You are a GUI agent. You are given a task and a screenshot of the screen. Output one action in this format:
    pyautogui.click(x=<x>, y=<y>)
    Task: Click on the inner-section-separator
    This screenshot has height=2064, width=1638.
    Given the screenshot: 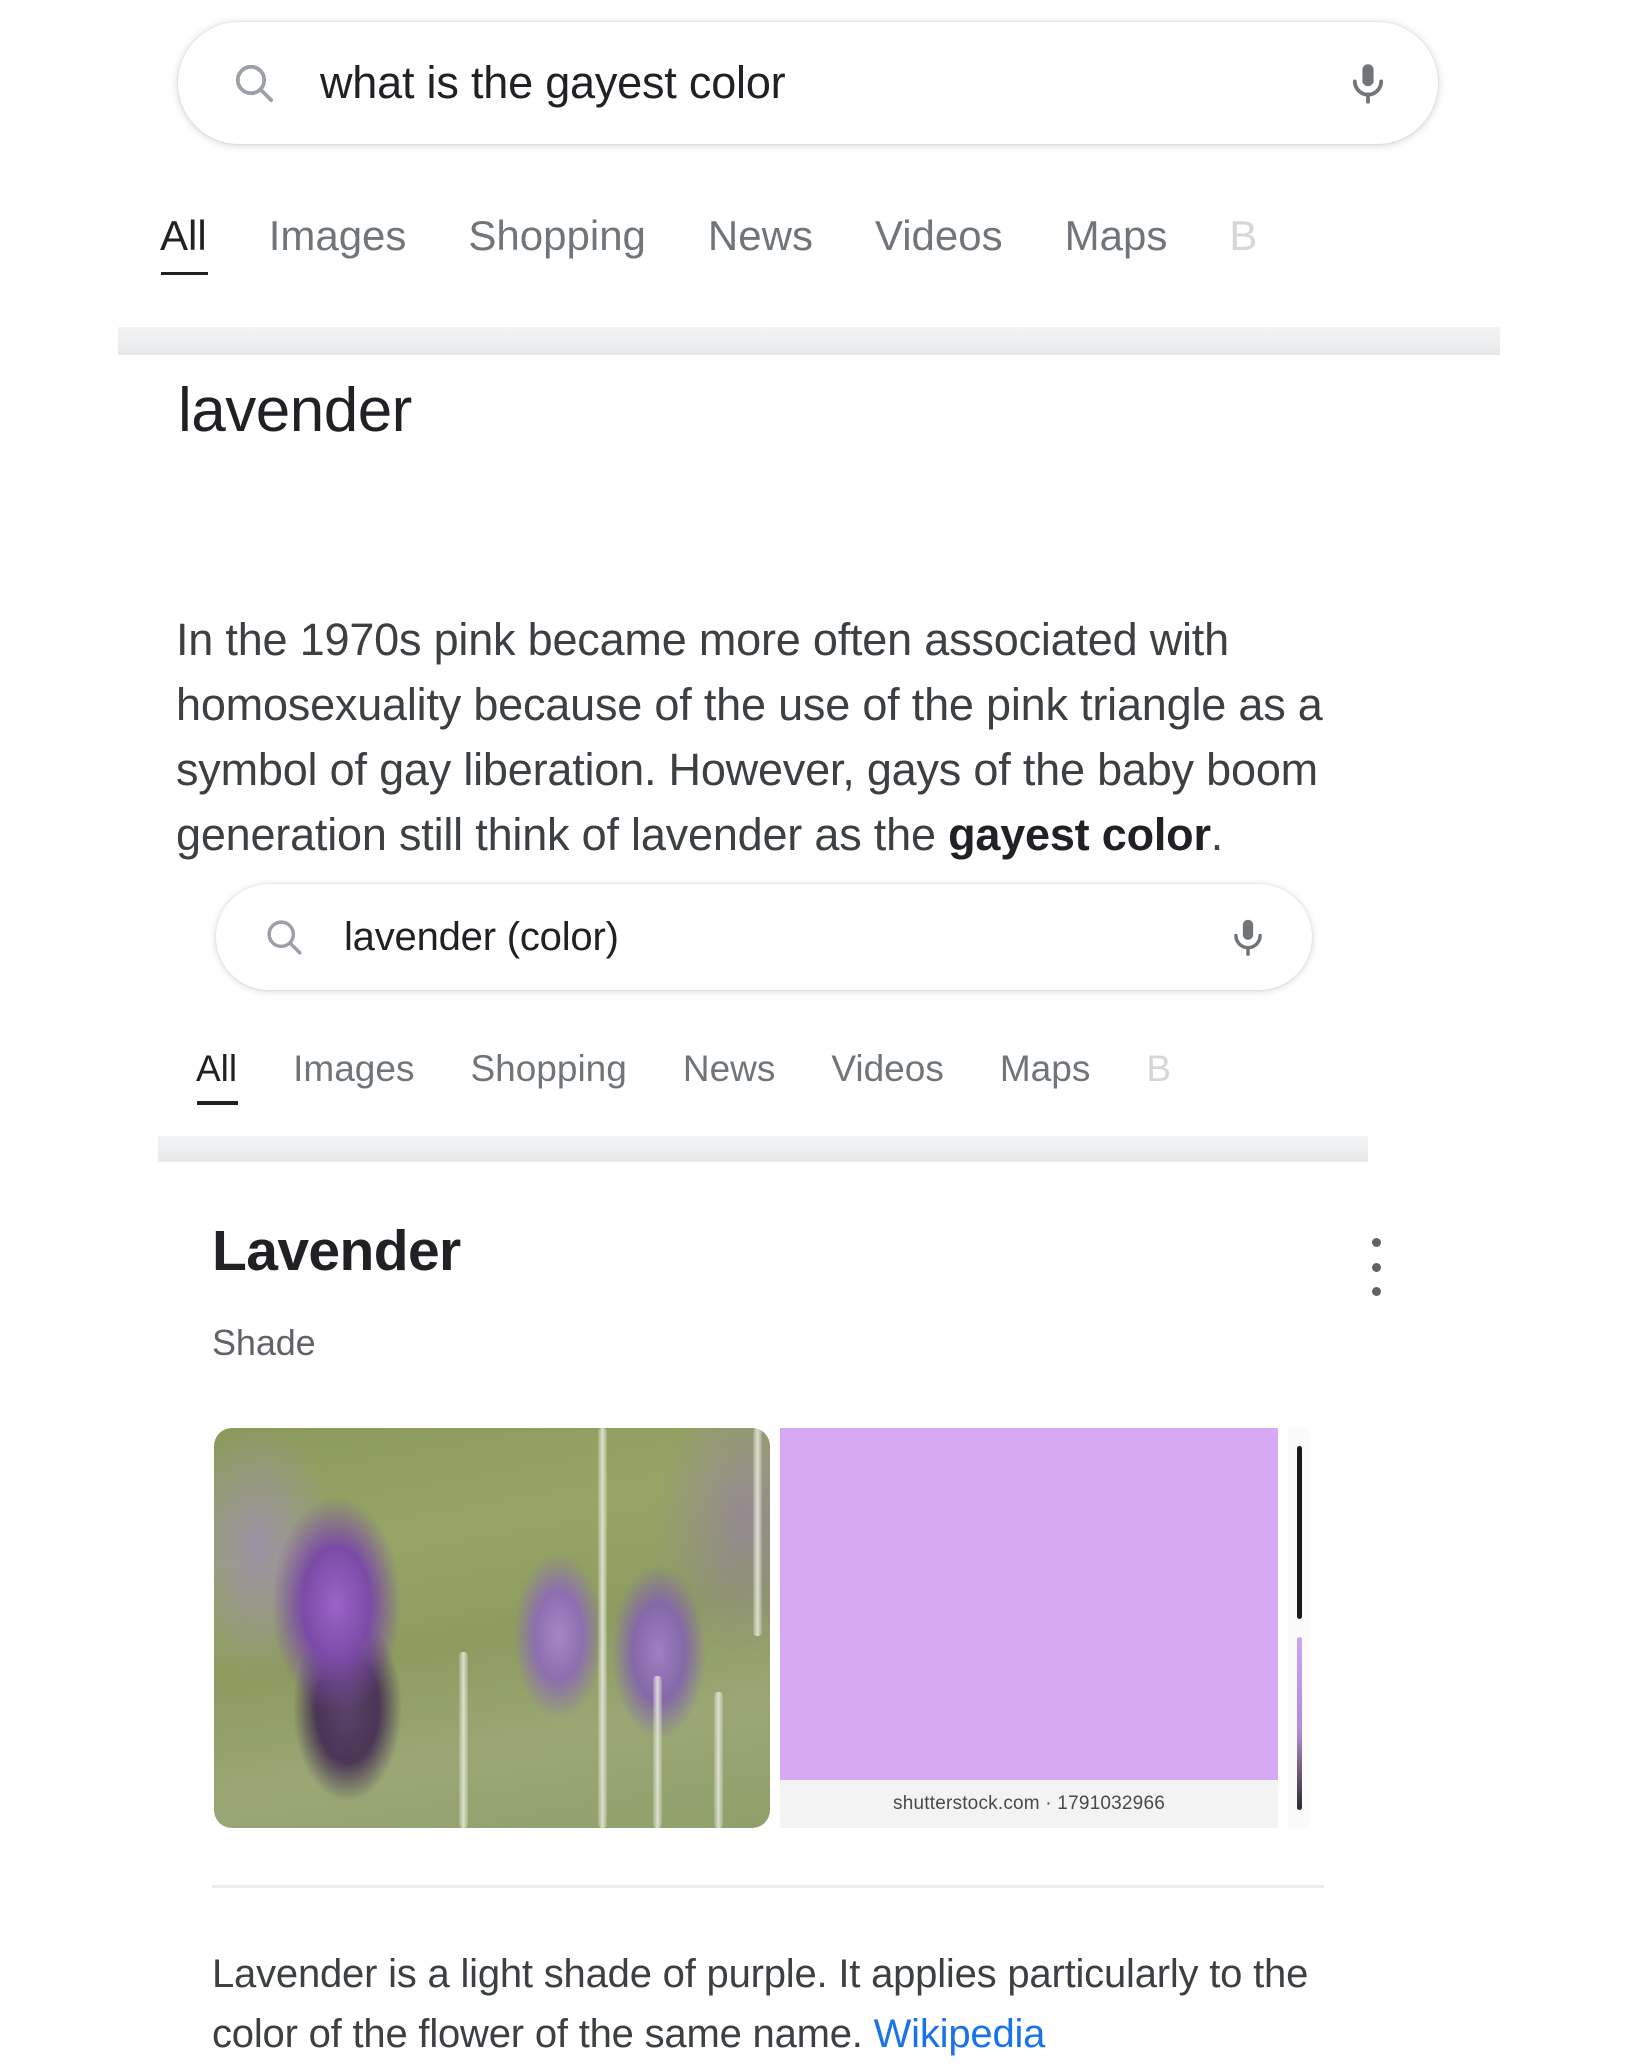 What is the action you would take?
    pyautogui.click(x=763, y=1149)
    